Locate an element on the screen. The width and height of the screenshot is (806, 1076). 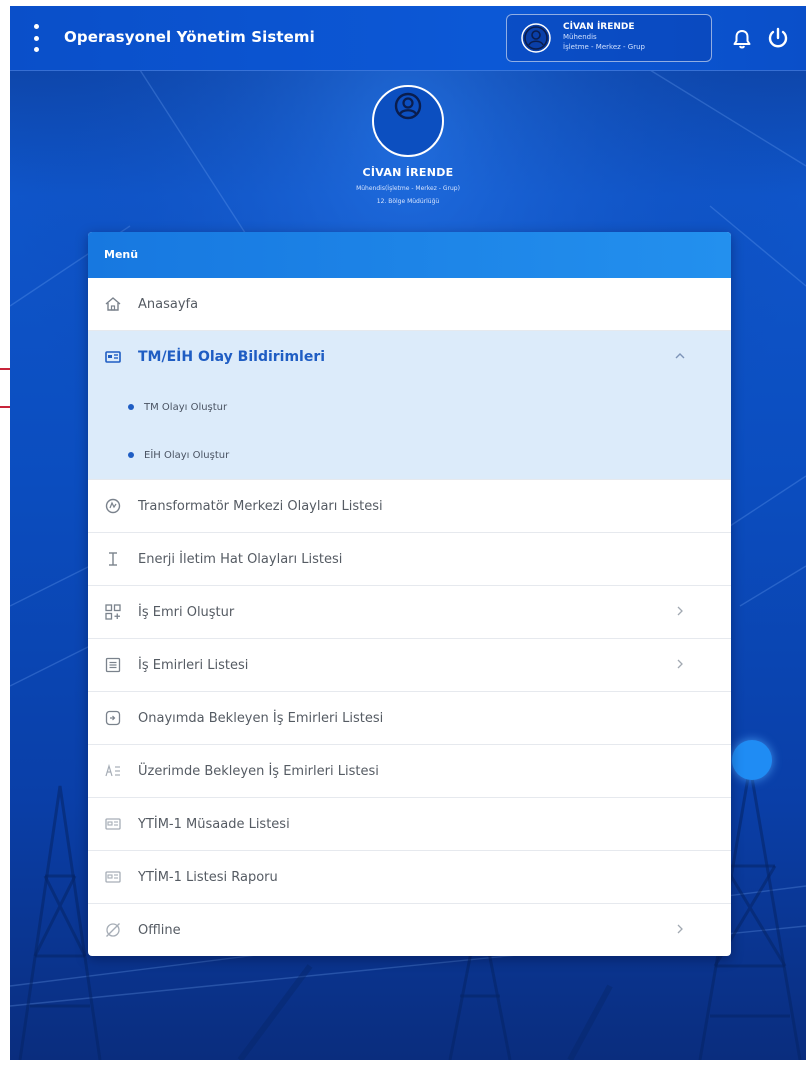
menu-item-label: Anasayfa is located at coordinates (168, 304).